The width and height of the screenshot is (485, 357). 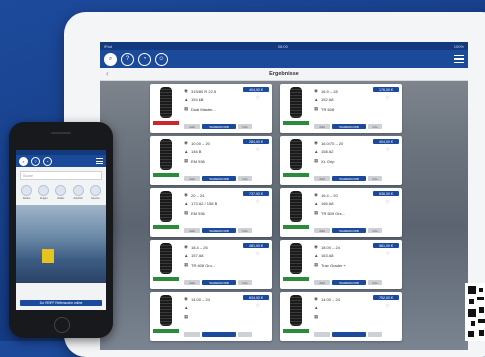 I want to click on tire-size: 14.00 – 24, so click(x=200, y=299).